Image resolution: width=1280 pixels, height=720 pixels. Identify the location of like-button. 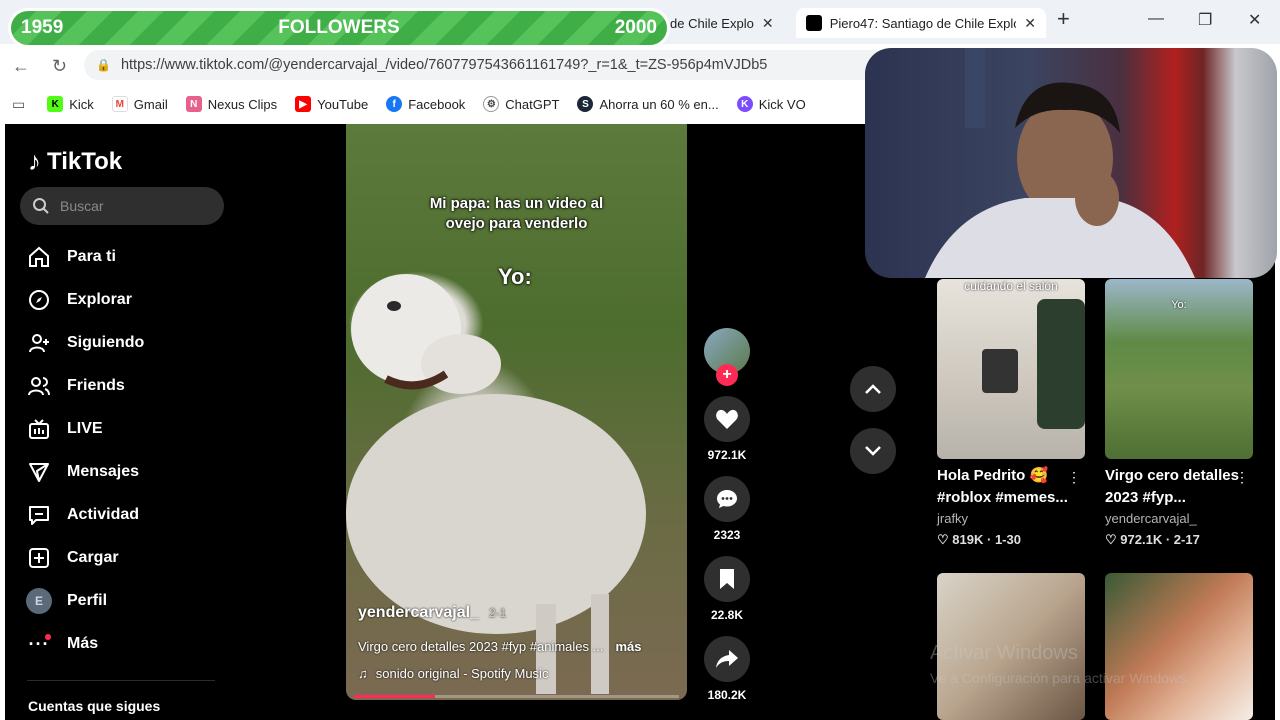
(727, 419).